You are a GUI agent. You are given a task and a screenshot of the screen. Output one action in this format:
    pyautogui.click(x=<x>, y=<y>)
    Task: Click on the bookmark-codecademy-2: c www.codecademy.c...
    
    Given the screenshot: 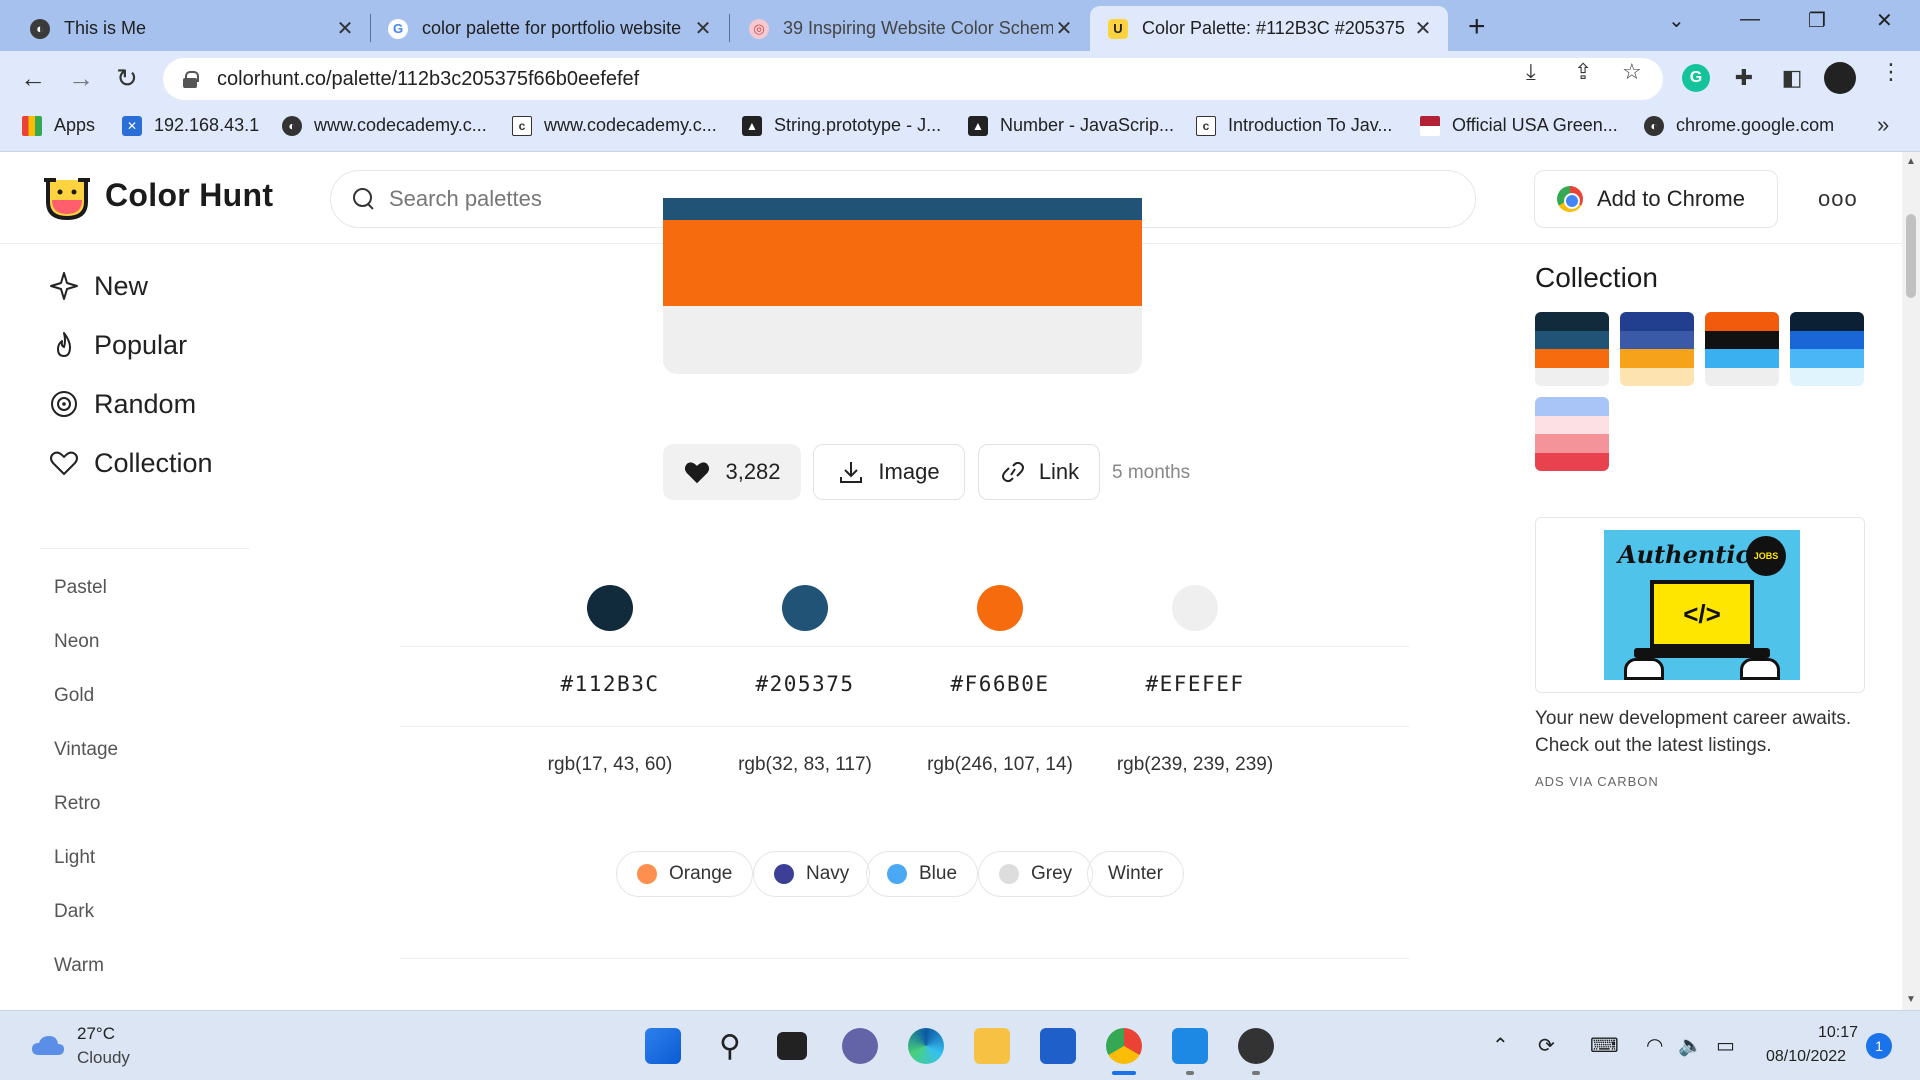 What is the action you would take?
    pyautogui.click(x=614, y=125)
    